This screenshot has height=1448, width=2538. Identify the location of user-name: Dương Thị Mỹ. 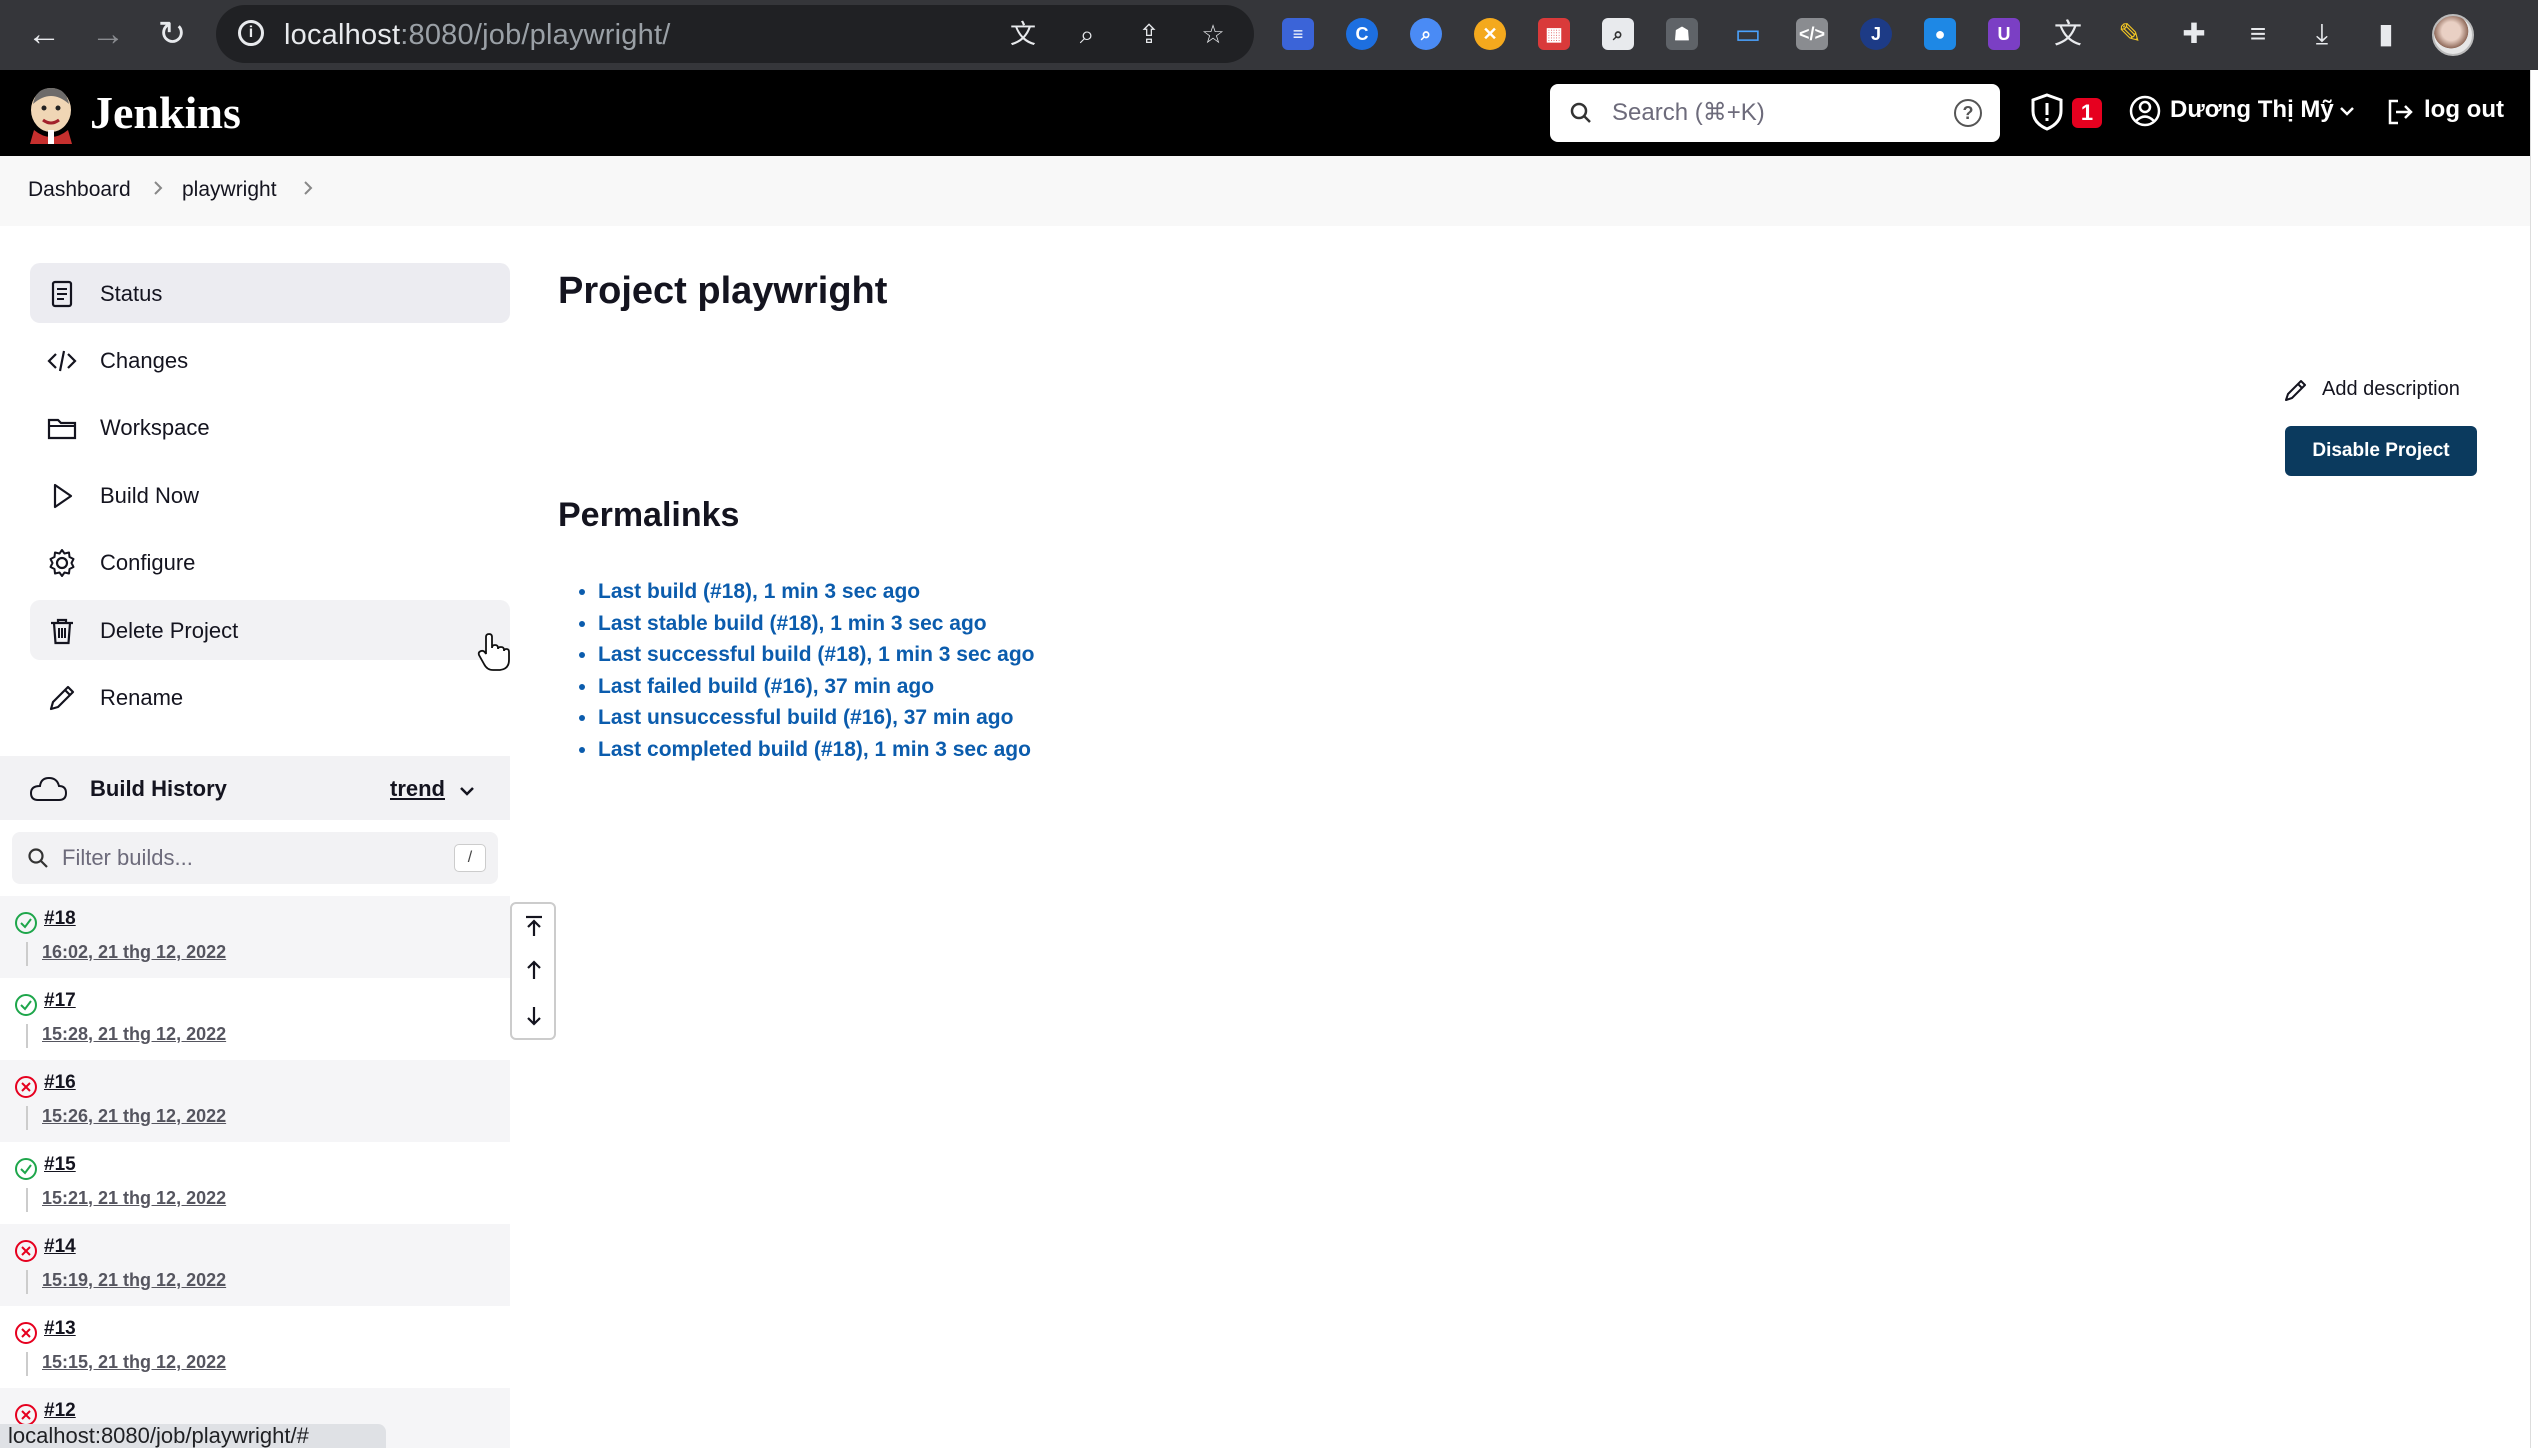
(2252, 110).